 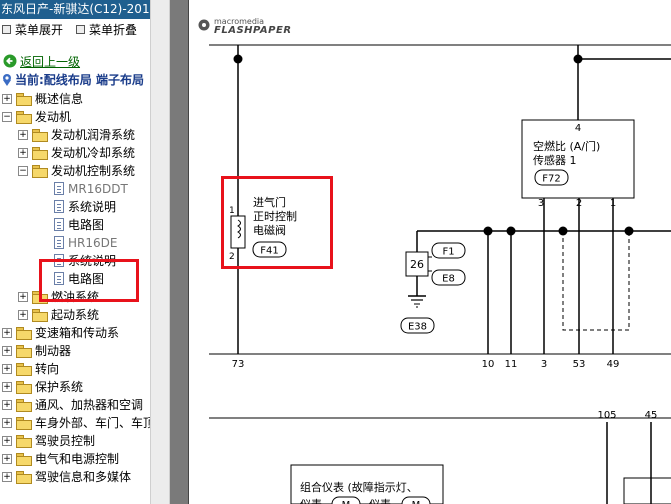 I want to click on tree-folder: + 概述信息, so click(x=75, y=99).